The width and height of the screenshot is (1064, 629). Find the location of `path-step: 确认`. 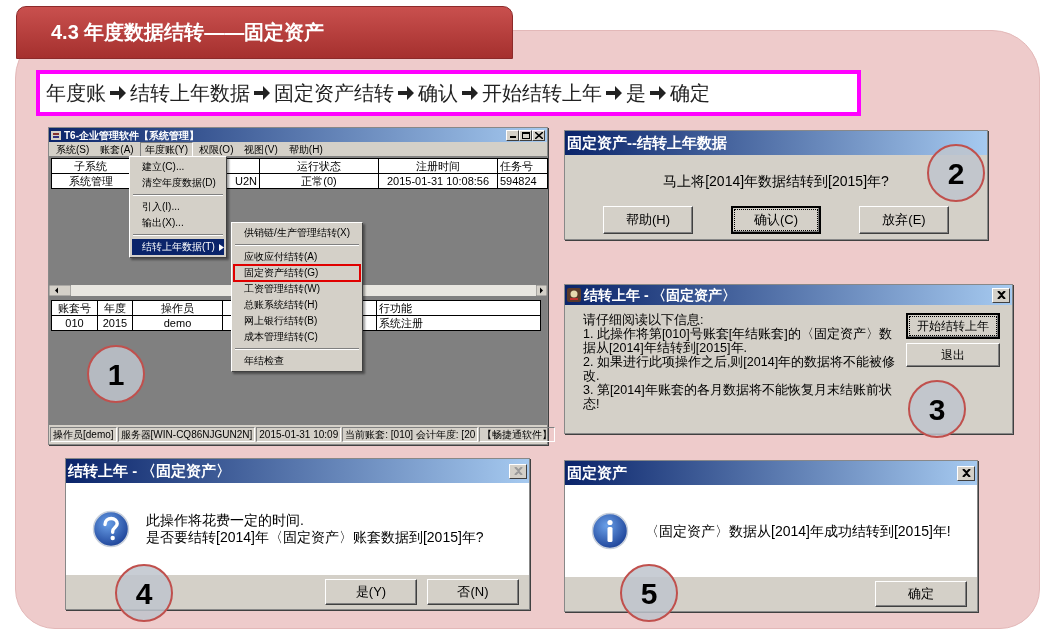

path-step: 确认 is located at coordinates (438, 93).